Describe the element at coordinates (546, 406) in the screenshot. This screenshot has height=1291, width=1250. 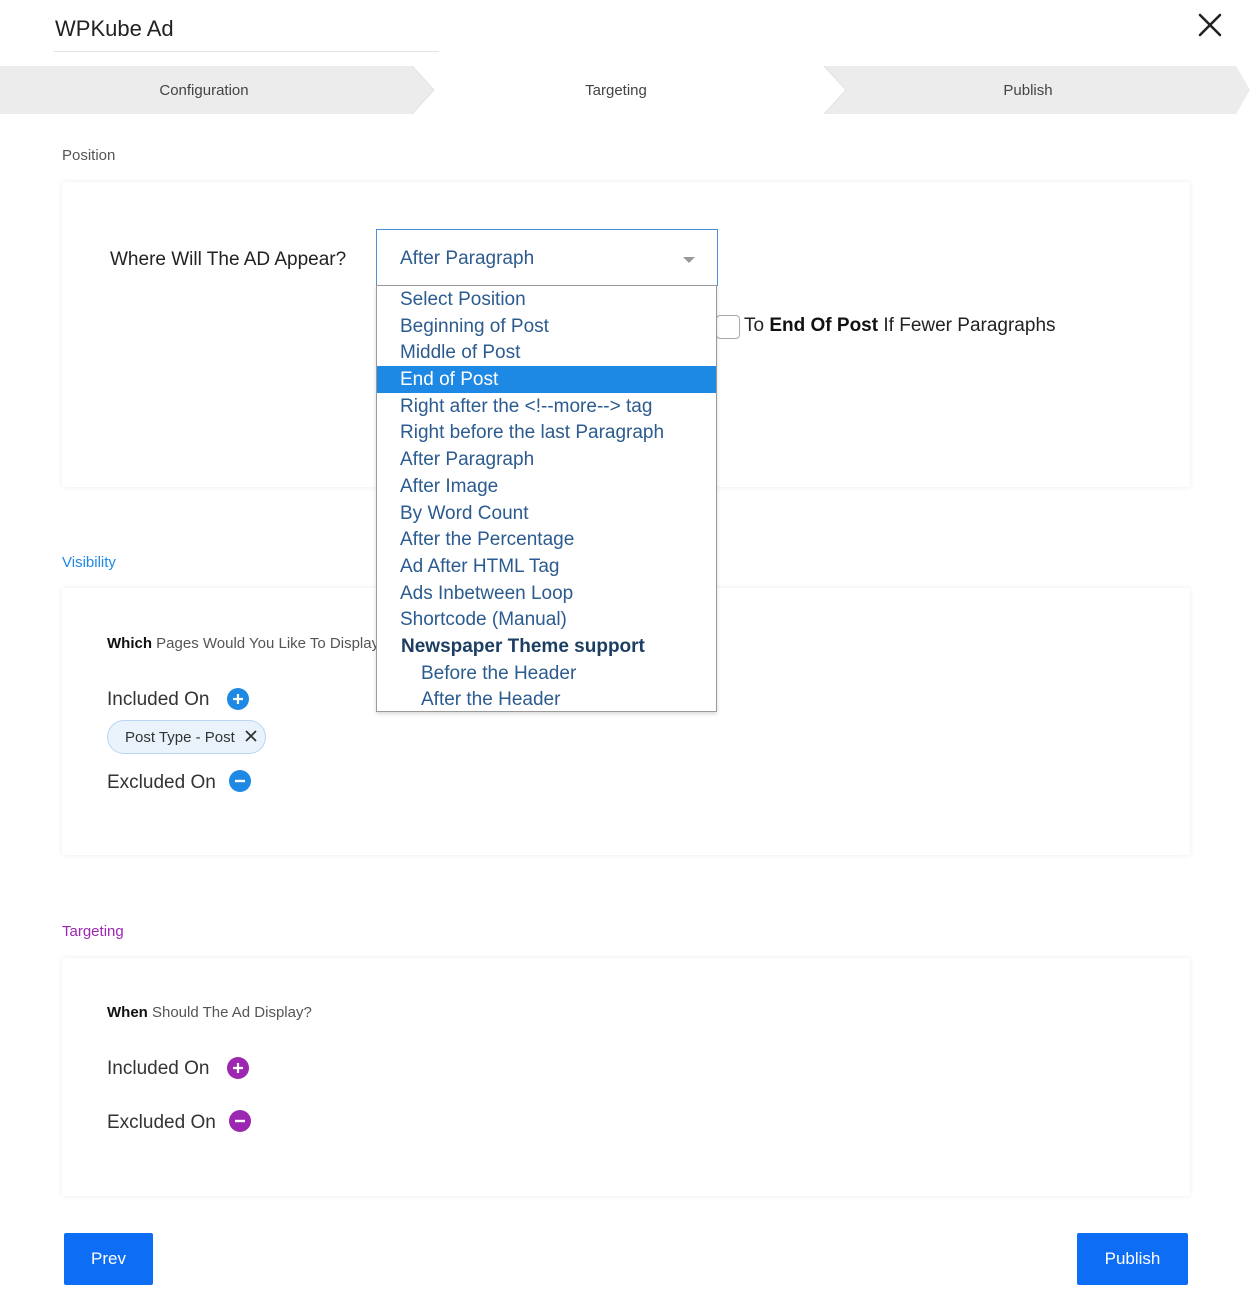
I see `position-option: Right after the <!--more--> tag` at that location.